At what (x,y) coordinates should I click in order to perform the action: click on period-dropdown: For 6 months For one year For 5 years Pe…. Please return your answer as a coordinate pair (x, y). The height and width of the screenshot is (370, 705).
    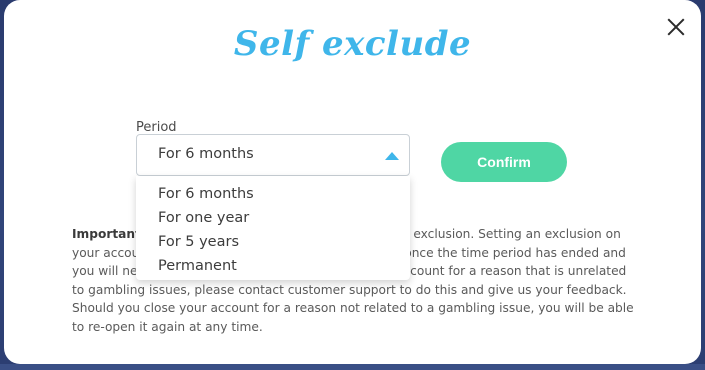
    Looking at the image, I should click on (273, 228).